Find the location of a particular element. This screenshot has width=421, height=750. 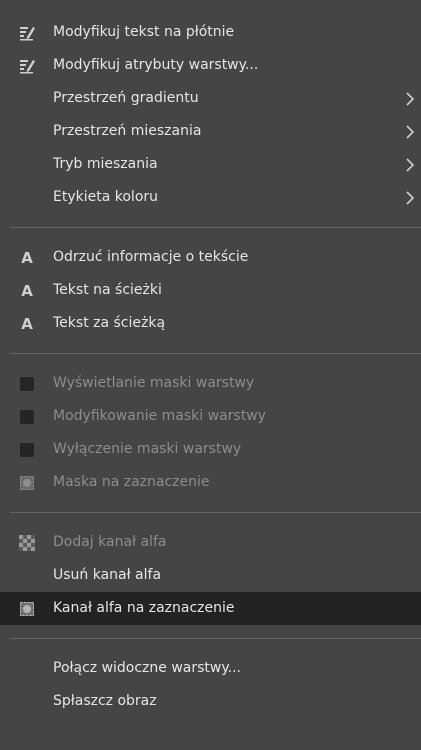

mask-show-icon is located at coordinates (27, 384).